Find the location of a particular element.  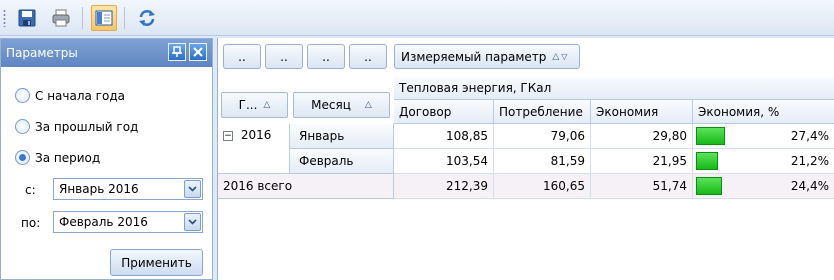

row-field-label: Месяц is located at coordinates (331, 105).